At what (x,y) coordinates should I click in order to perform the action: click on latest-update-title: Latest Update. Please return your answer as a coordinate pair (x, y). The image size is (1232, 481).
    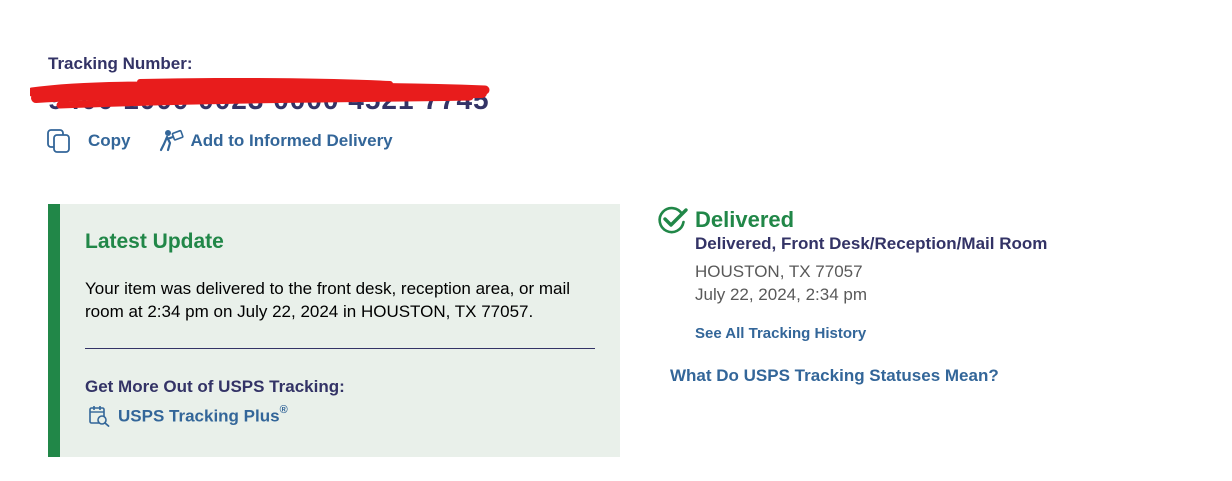
    Looking at the image, I should click on (154, 241).